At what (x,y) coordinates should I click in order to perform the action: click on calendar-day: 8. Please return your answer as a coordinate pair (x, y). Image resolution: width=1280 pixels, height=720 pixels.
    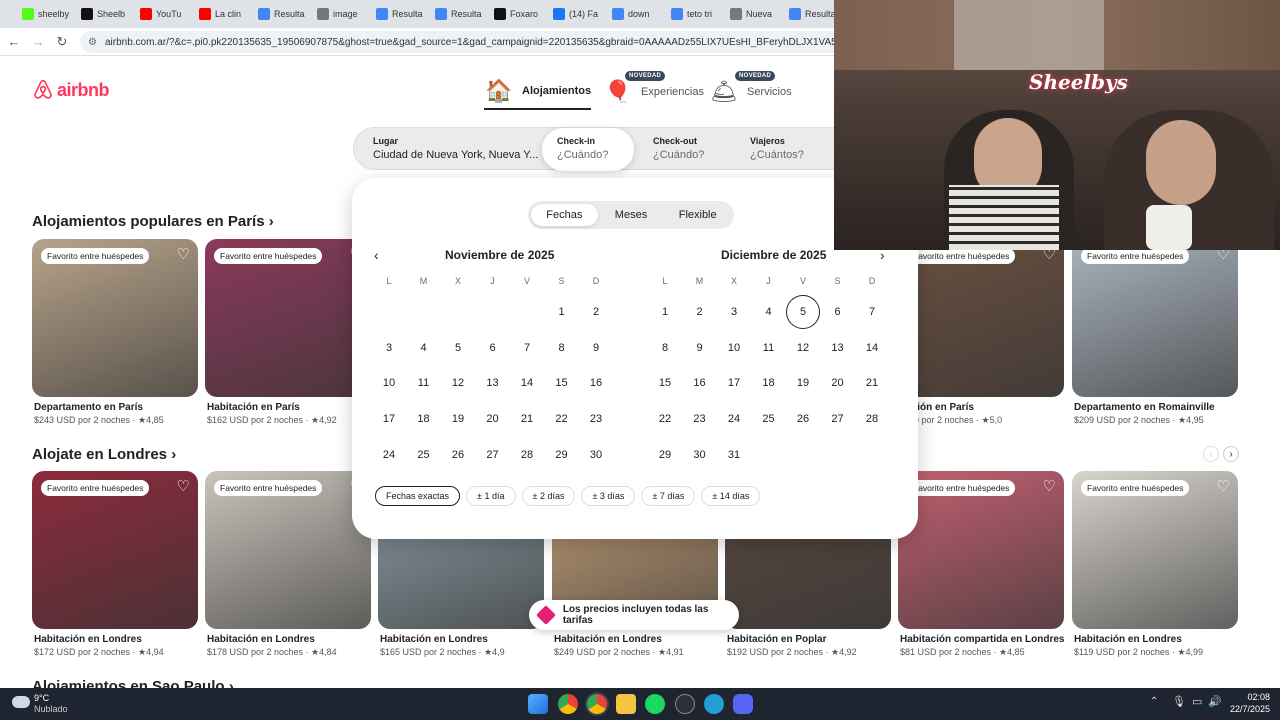
    Looking at the image, I should click on (562, 348).